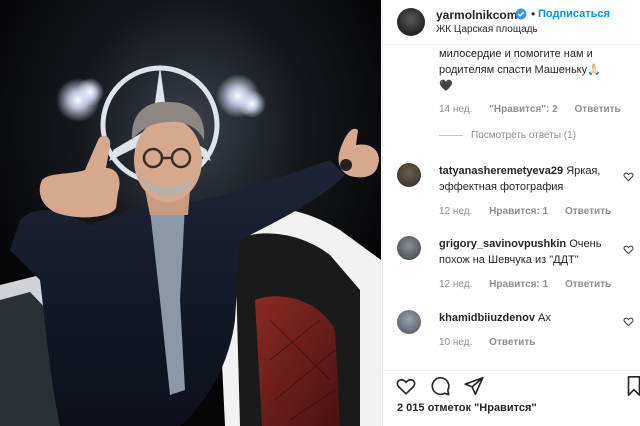 This screenshot has width=640, height=426. I want to click on bookmark-icon, so click(633, 386).